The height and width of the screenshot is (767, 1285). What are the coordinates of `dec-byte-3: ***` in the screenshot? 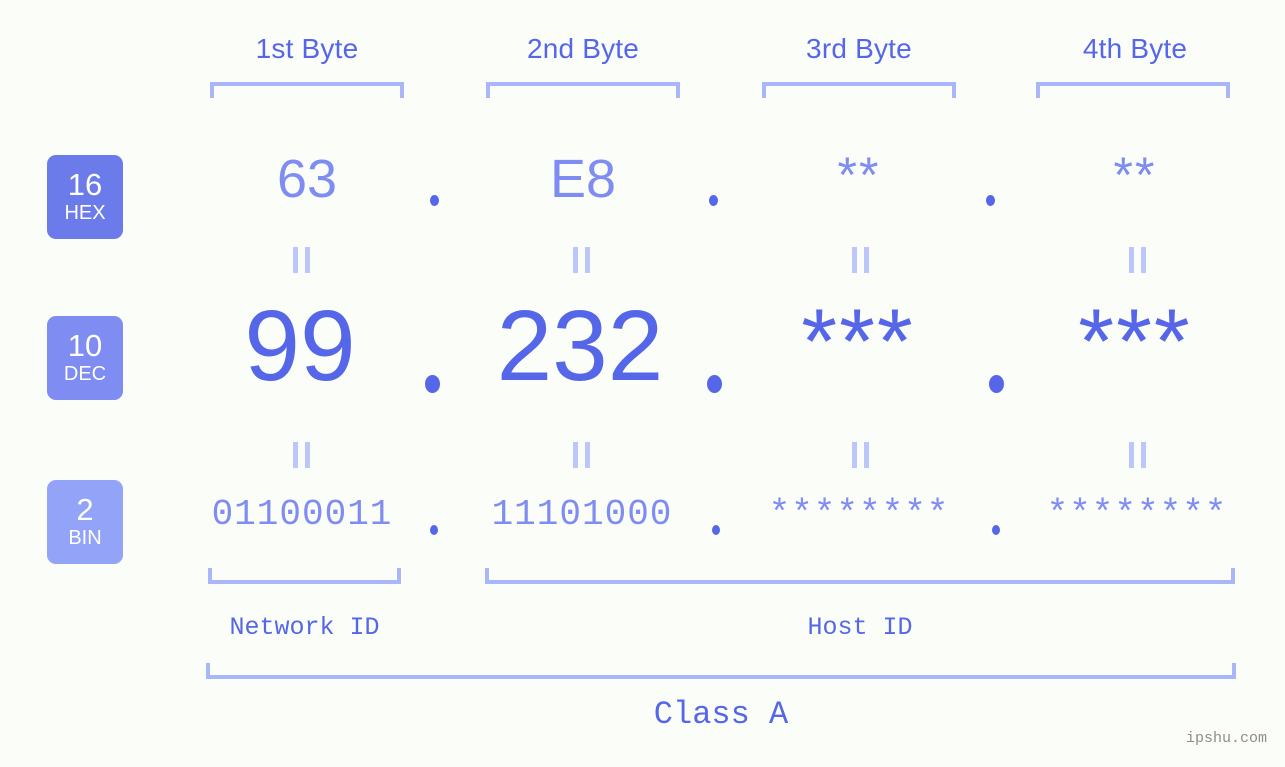 It's located at (858, 342).